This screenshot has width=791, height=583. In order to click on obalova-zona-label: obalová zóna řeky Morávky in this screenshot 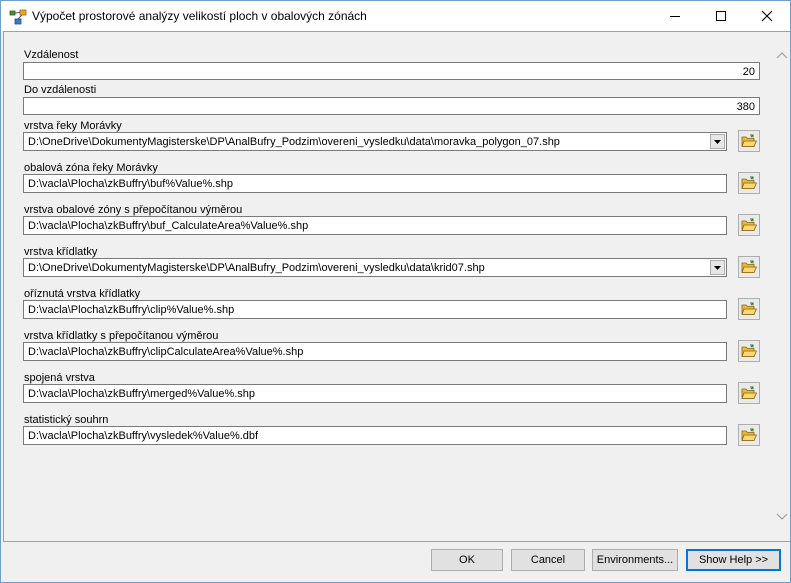, I will do `click(91, 168)`.